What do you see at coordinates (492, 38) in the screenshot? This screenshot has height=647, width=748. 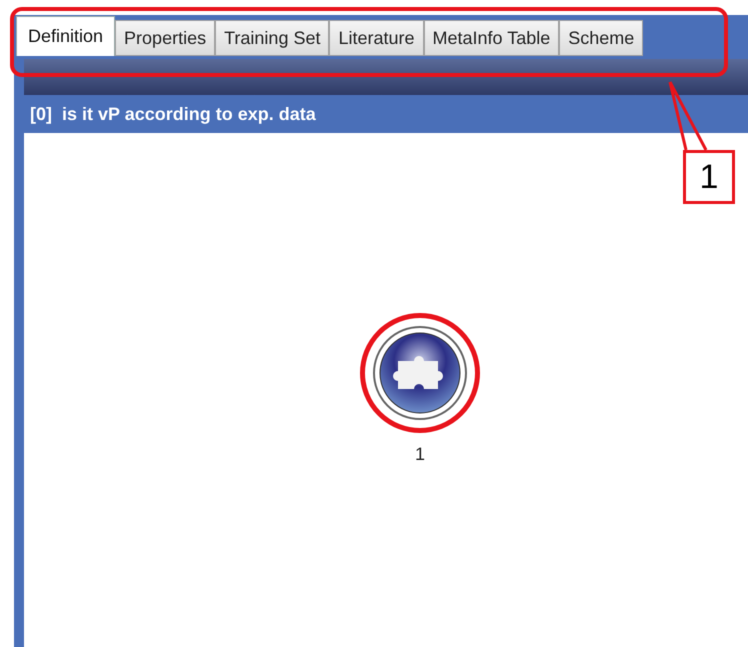 I see `tab: MetaInfo Table` at bounding box center [492, 38].